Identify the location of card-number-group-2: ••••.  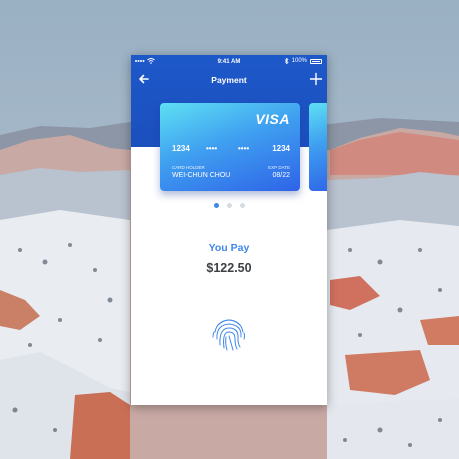
(212, 148).